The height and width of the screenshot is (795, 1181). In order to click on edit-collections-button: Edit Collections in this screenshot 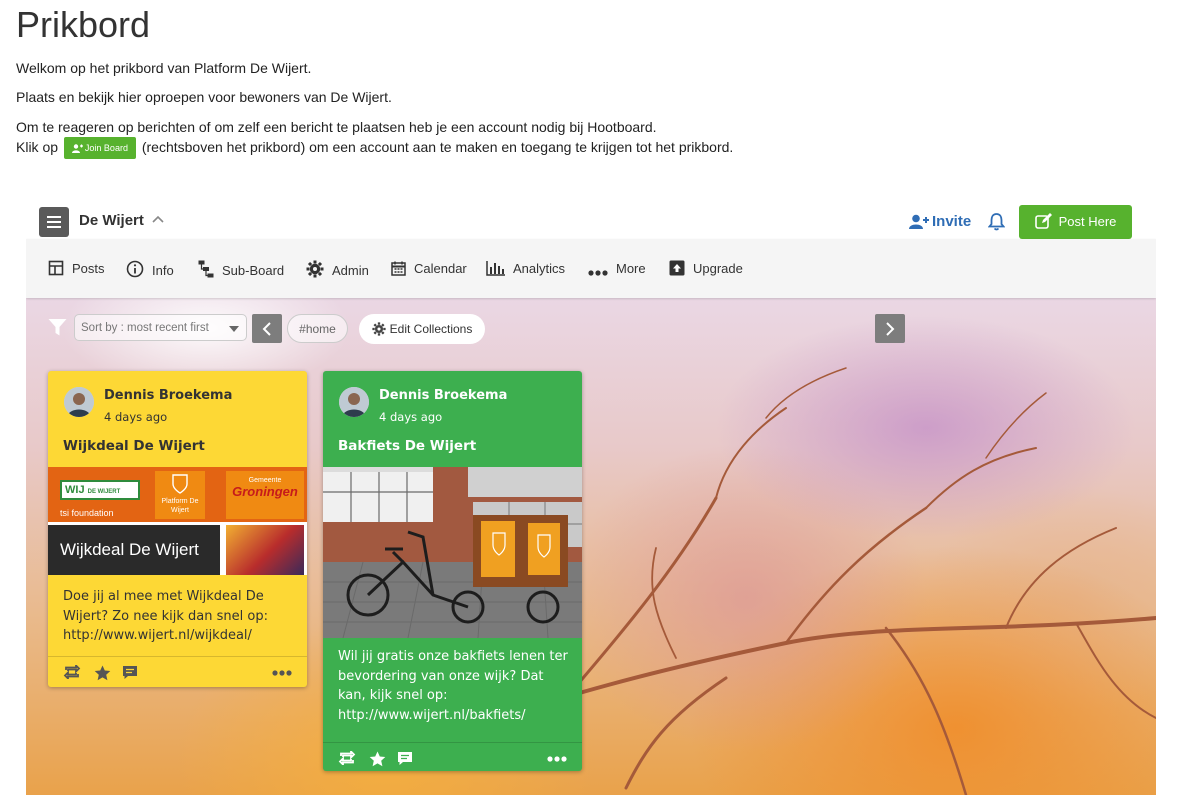, I will do `click(422, 329)`.